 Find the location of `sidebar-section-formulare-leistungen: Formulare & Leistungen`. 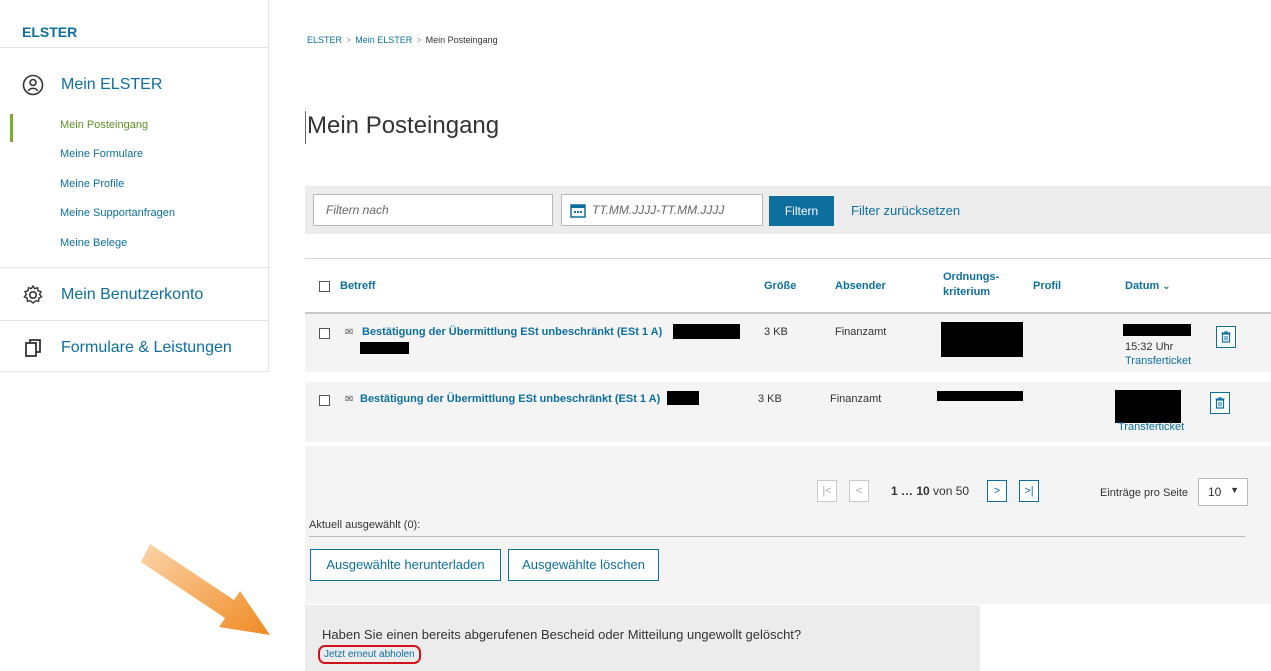

sidebar-section-formulare-leistungen: Formulare & Leistungen is located at coordinates (116, 348).